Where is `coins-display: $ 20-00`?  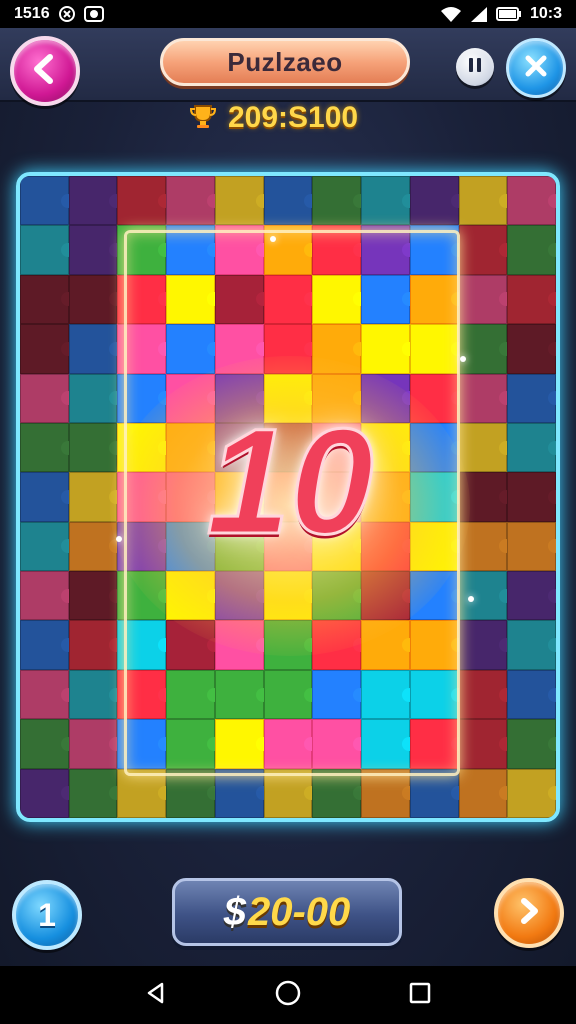 coins-display: $ 20-00 is located at coordinates (287, 912).